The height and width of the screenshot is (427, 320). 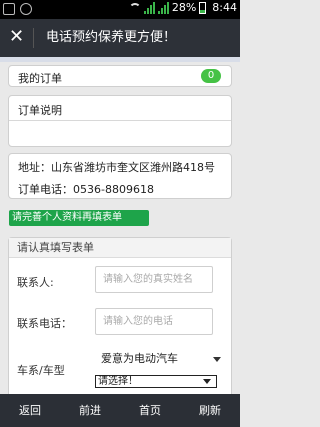 What do you see at coordinates (150, 410) in the screenshot?
I see `home-button: 首页` at bounding box center [150, 410].